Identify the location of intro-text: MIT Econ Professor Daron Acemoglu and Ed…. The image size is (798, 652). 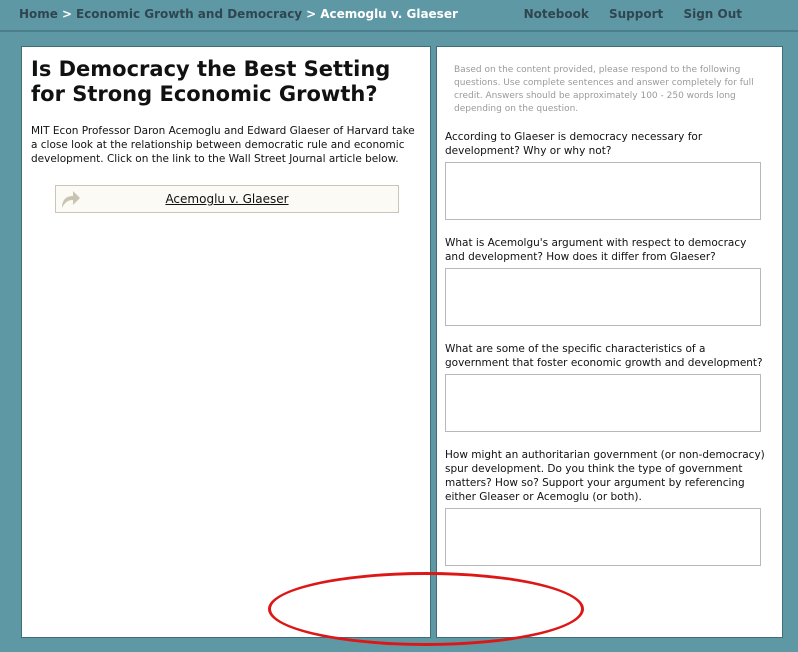
(223, 145).